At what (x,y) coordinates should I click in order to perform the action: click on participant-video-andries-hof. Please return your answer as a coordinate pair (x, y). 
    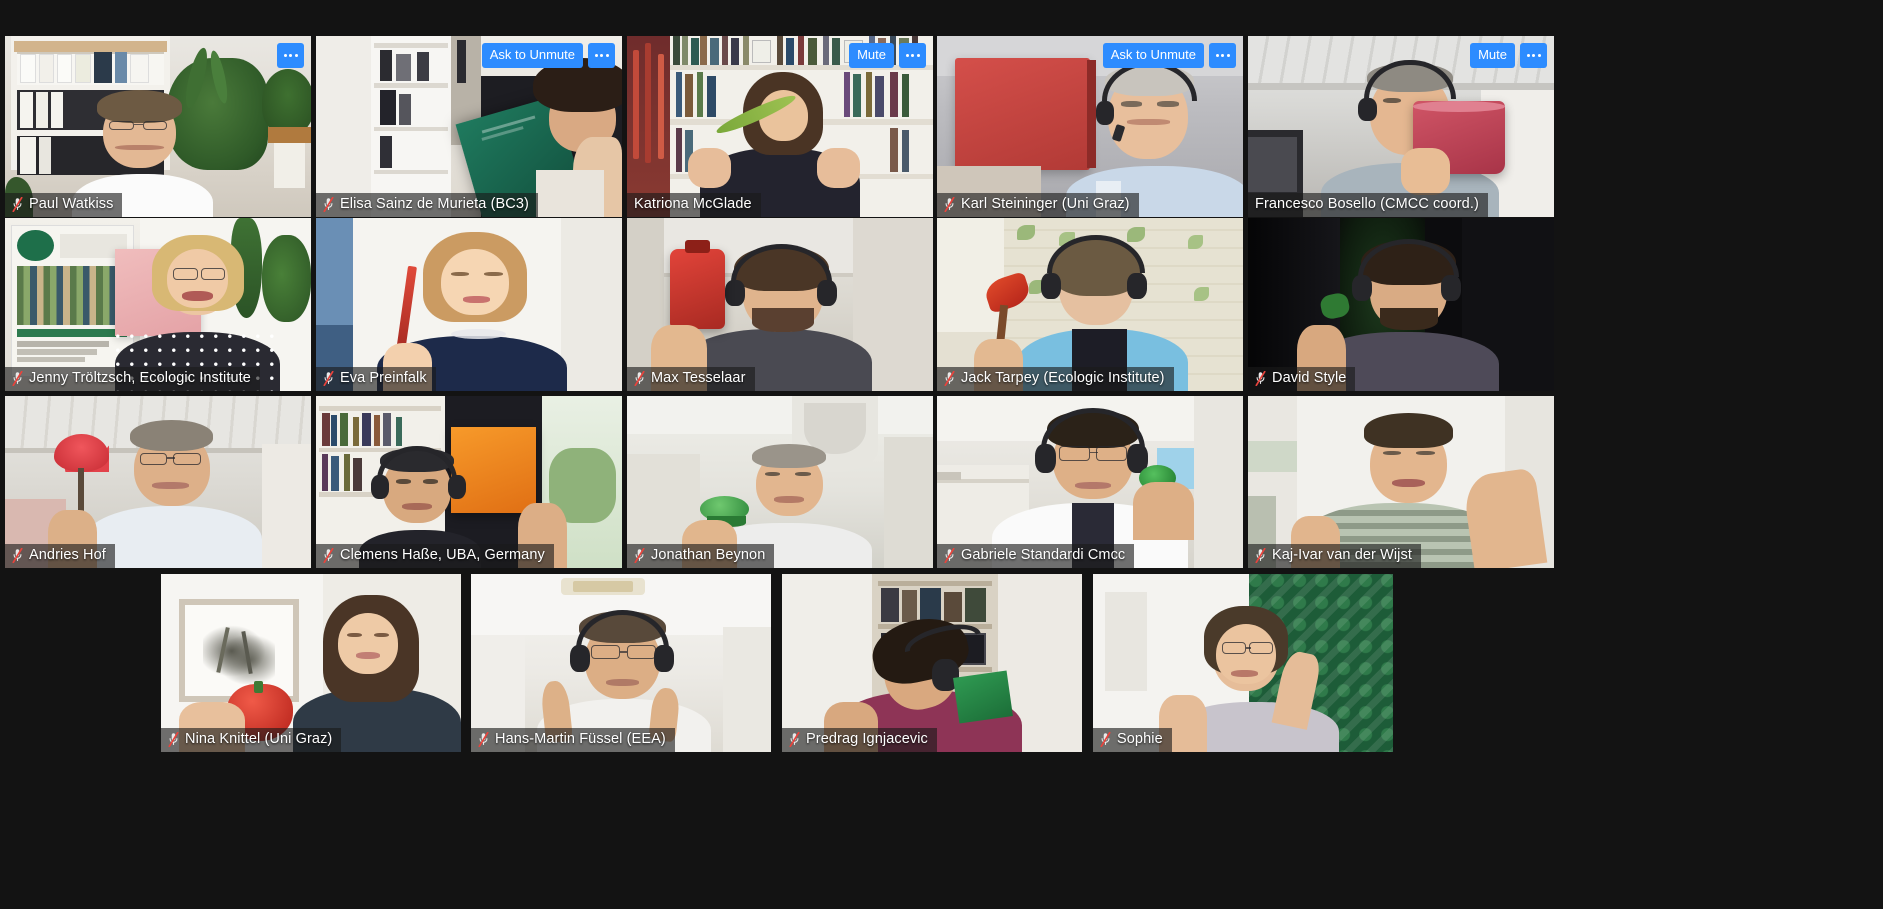
    Looking at the image, I should click on (158, 482).